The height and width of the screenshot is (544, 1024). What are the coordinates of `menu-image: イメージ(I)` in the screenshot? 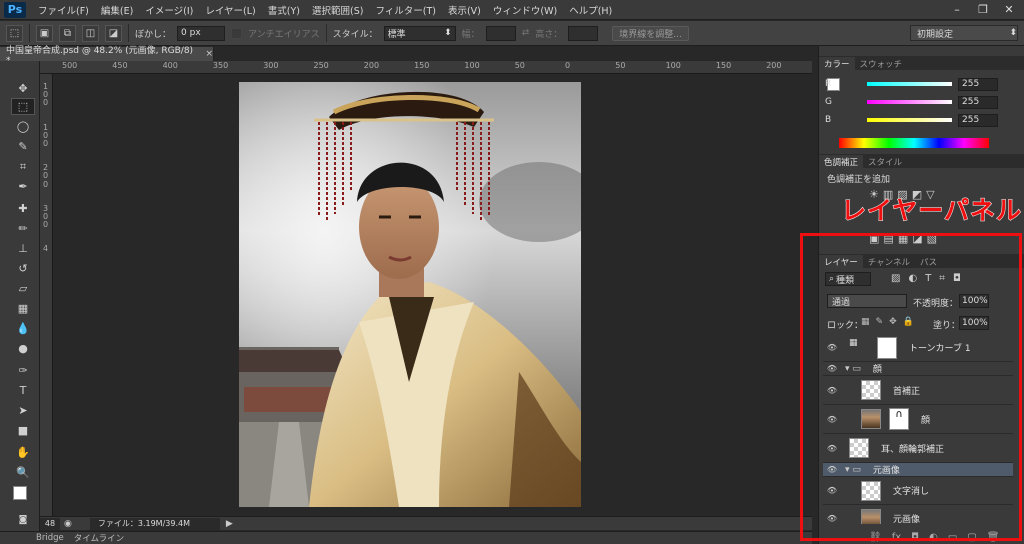 It's located at (169, 10).